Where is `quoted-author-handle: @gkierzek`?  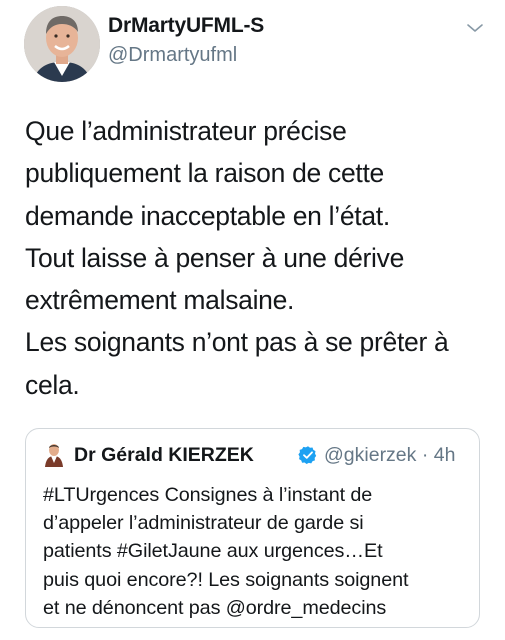
quoted-author-handle: @gkierzek is located at coordinates (370, 455).